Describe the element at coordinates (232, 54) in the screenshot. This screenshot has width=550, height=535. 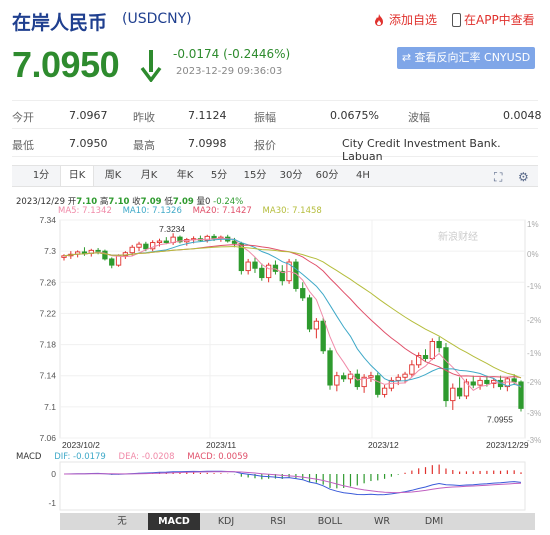
I see `price-change: -0.0174 (-0.2446%)` at that location.